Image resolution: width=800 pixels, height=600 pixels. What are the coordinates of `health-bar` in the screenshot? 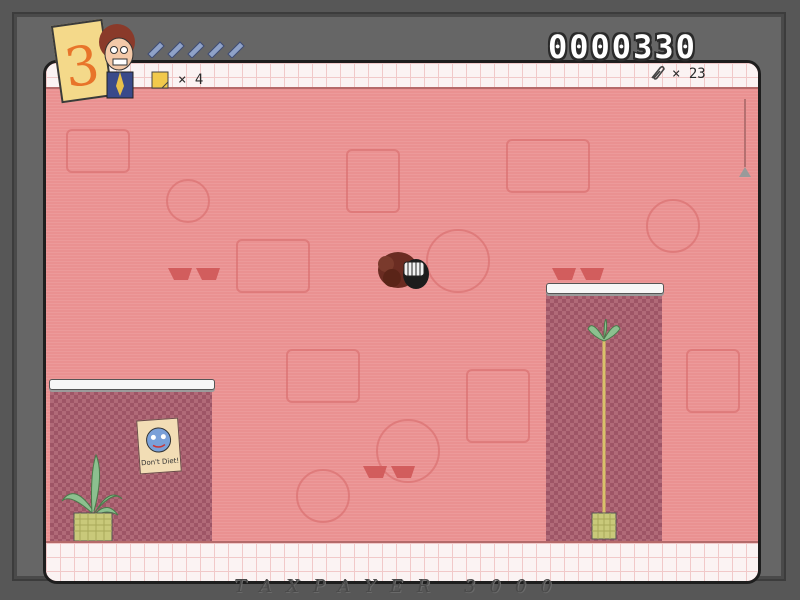 It's located at (201, 51).